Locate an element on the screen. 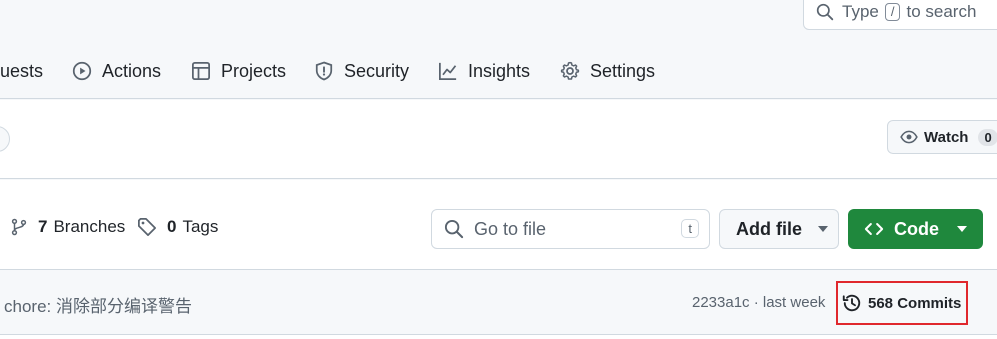  tags-link: 0 Tags is located at coordinates (177, 227).